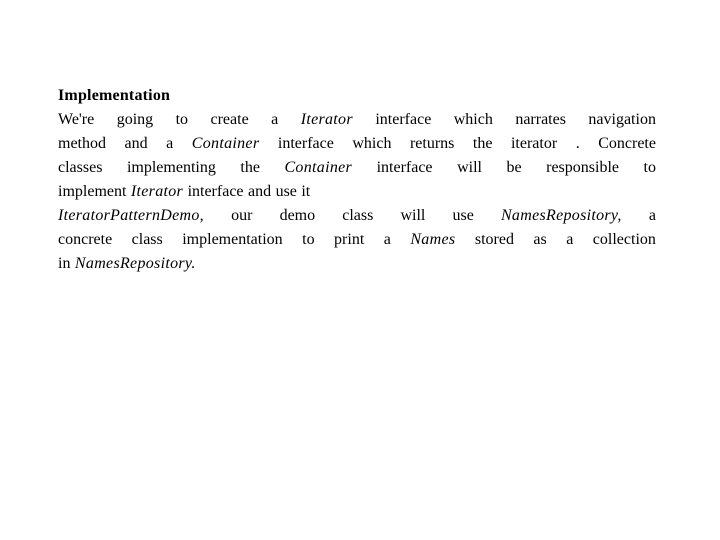 The height and width of the screenshot is (540, 720). What do you see at coordinates (85, 239) in the screenshot?
I see `text-word: concrete` at bounding box center [85, 239].